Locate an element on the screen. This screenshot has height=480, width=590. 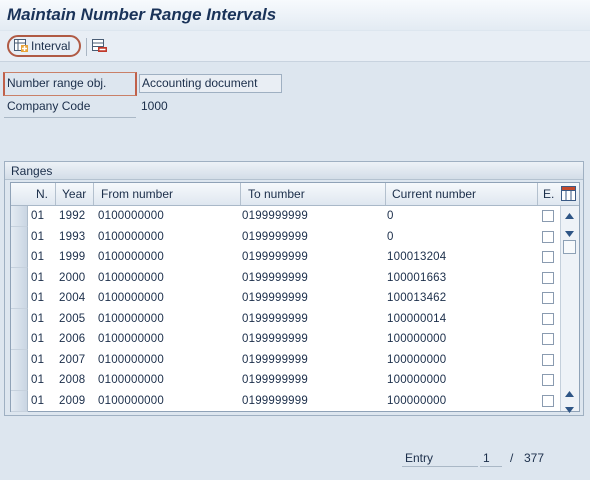
cell-year: 2005 is located at coordinates (72, 318).